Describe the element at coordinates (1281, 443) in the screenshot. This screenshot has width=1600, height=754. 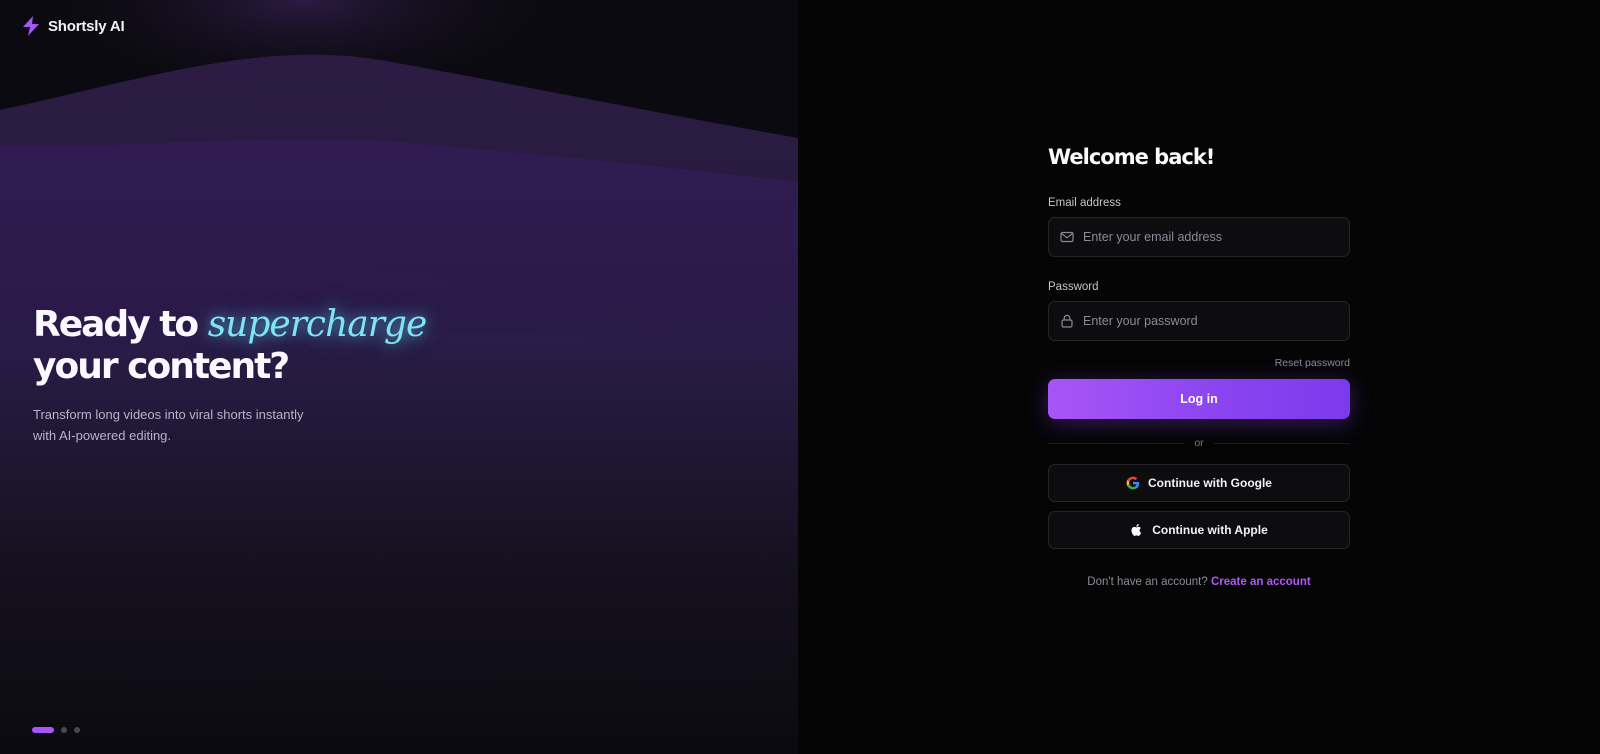
I see `divider-line-right` at that location.